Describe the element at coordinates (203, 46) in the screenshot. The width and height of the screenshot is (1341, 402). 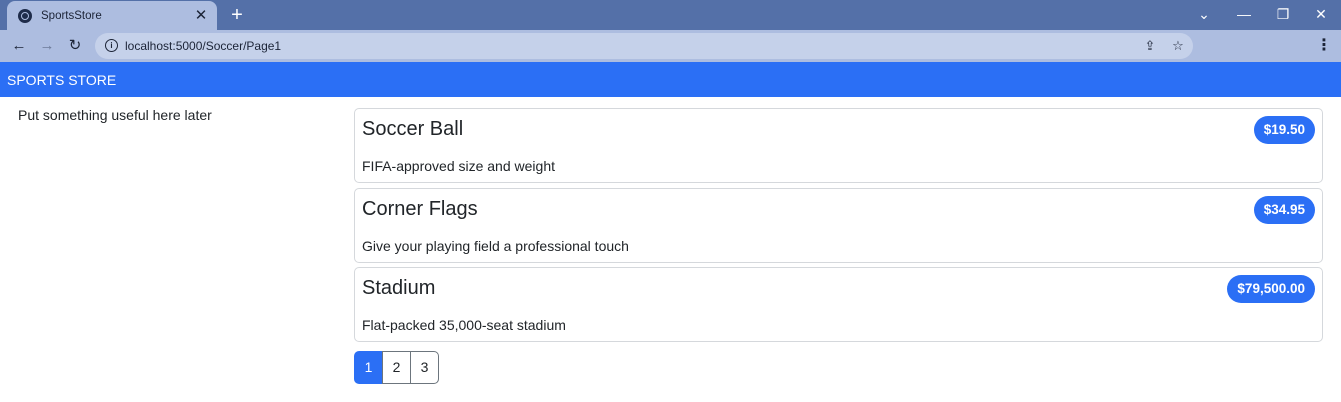
I see `url-text: localhost:5000/Soccer/Page1` at that location.